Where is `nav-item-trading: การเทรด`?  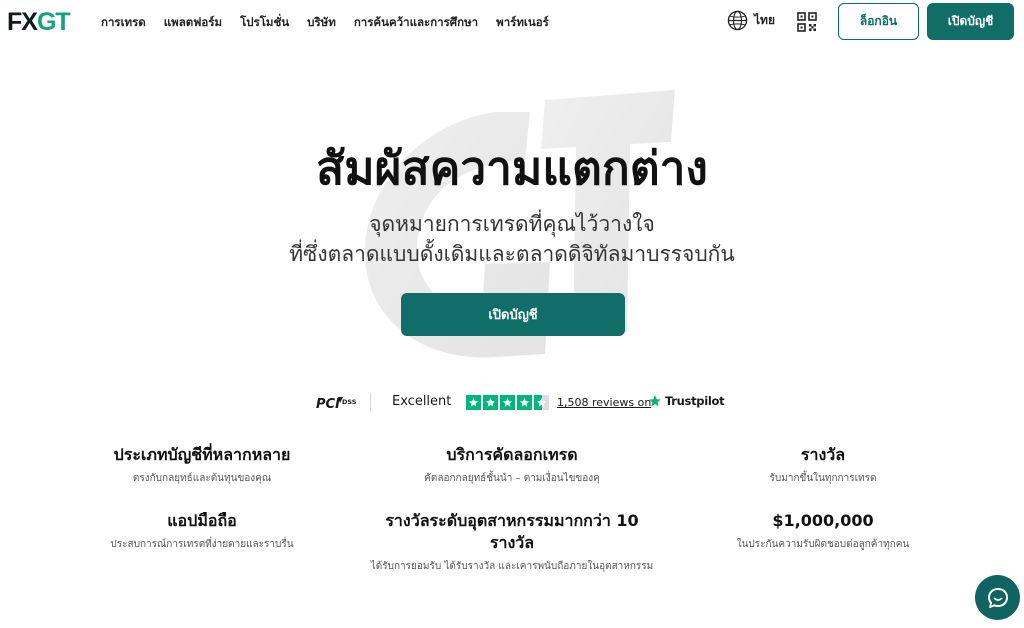
nav-item-trading: การเทรด is located at coordinates (123, 22).